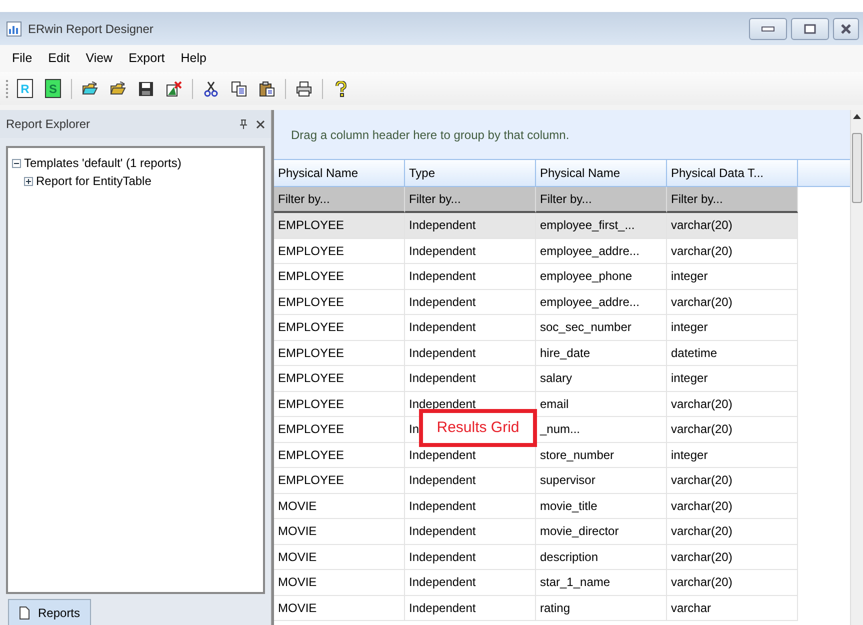 The width and height of the screenshot is (863, 625). I want to click on table-cell: varchar, so click(732, 608).